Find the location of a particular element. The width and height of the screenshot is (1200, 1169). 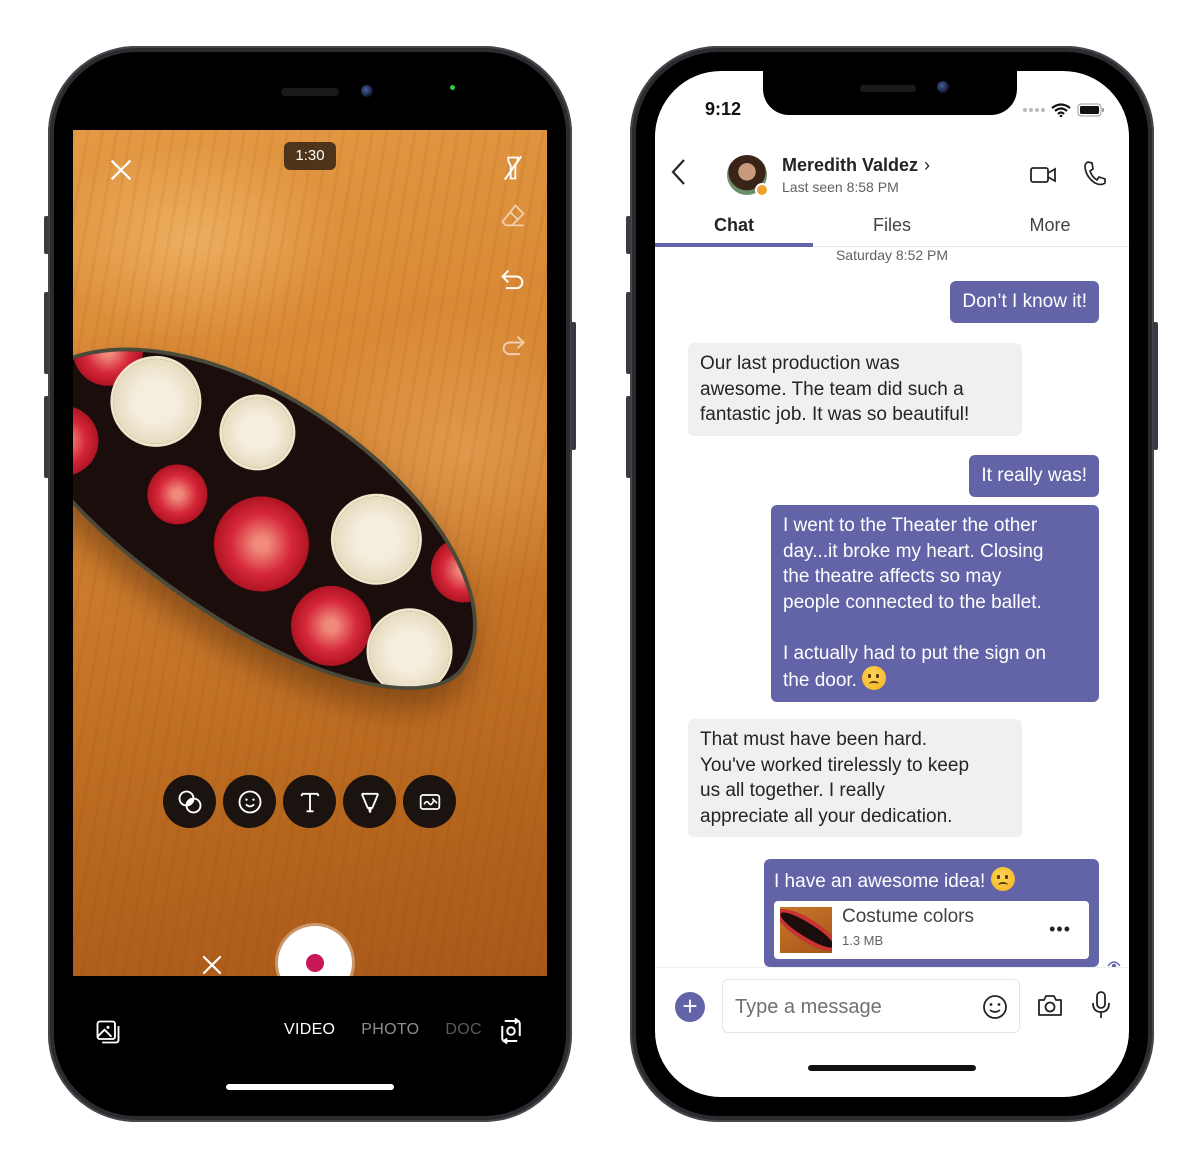

mode-doc: DOC is located at coordinates (463, 1030).